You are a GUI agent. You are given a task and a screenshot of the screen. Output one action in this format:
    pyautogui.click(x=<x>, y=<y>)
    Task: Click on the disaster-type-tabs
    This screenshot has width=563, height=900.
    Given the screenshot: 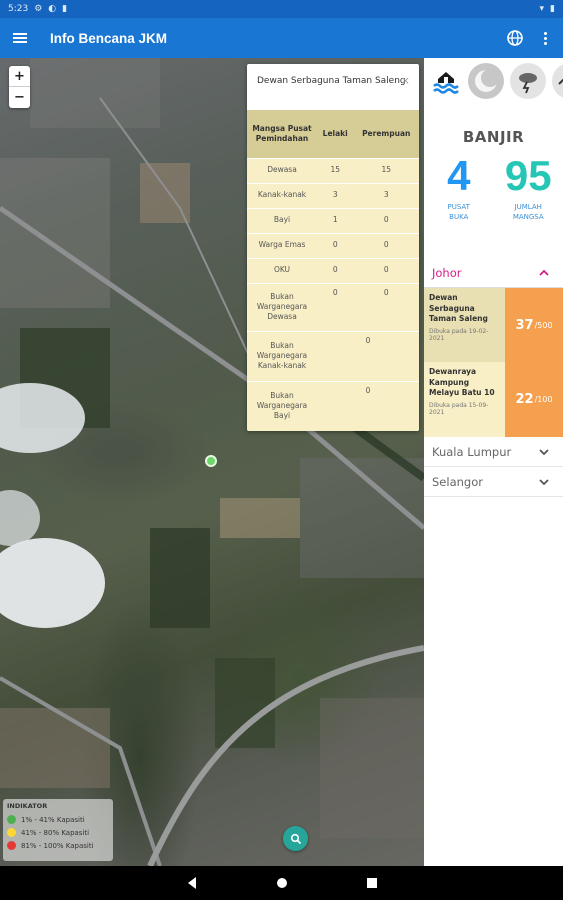 What is the action you would take?
    pyautogui.click(x=493, y=83)
    